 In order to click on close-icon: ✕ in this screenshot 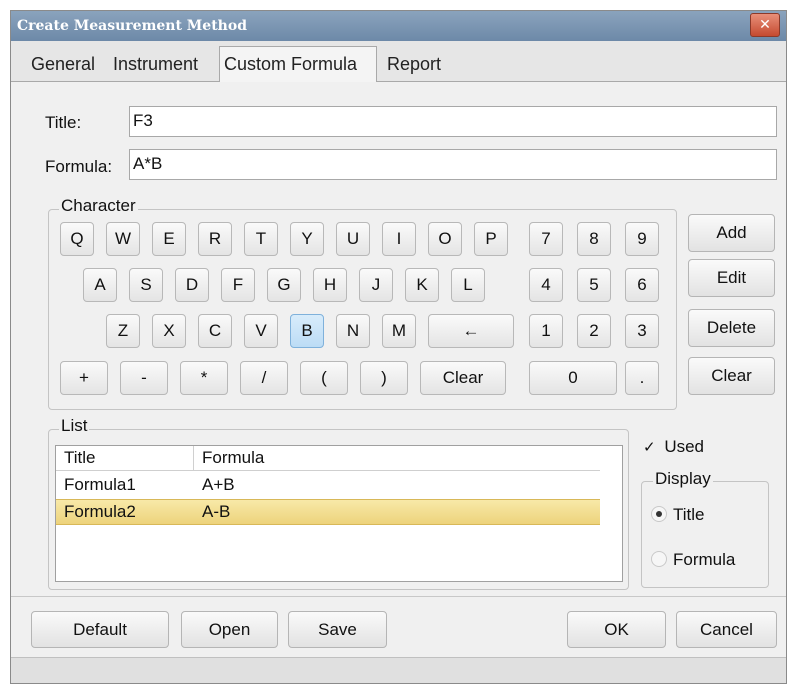, I will do `click(765, 25)`.